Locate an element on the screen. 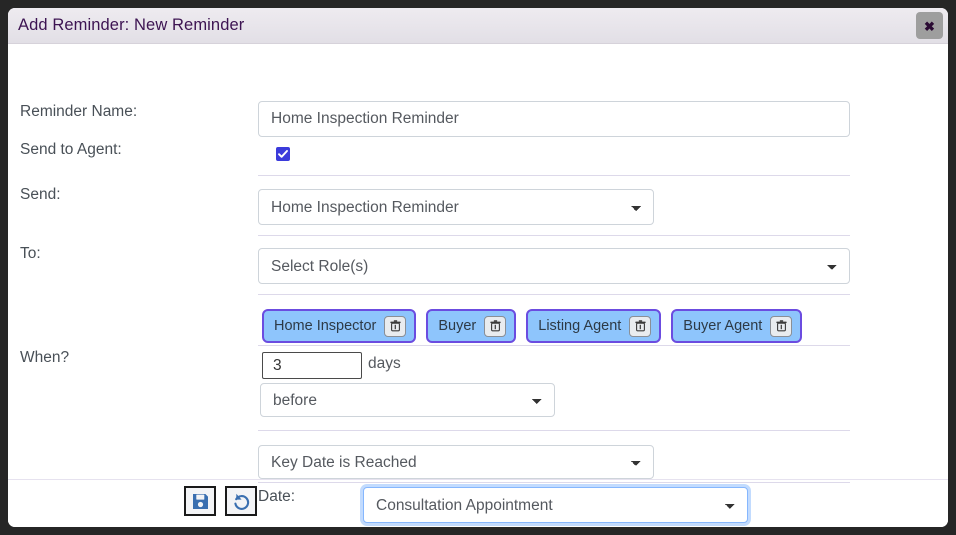 This screenshot has height=535, width=956. days-offset-input is located at coordinates (312, 365).